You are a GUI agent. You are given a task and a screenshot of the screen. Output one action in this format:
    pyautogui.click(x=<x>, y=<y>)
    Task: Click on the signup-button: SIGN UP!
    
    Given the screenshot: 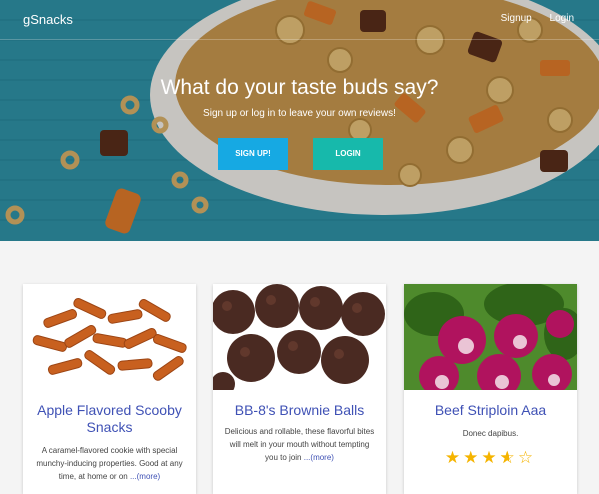 What is the action you would take?
    pyautogui.click(x=253, y=154)
    